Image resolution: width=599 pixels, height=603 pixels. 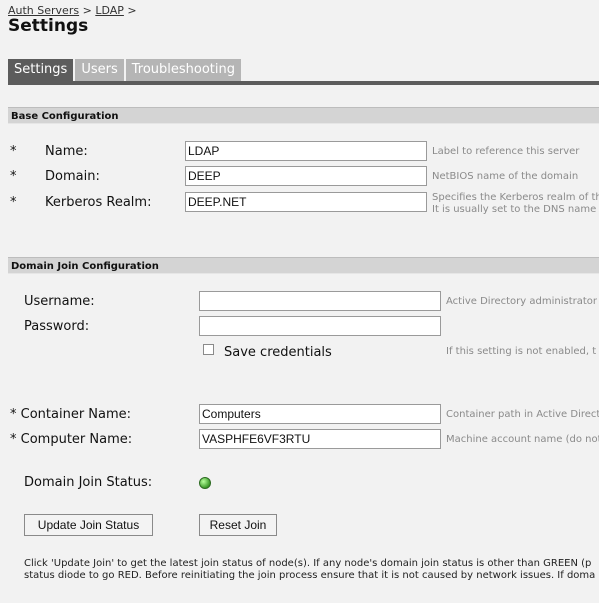 I want to click on tab-bar: Settings Users Troubleshooting, so click(x=125, y=70).